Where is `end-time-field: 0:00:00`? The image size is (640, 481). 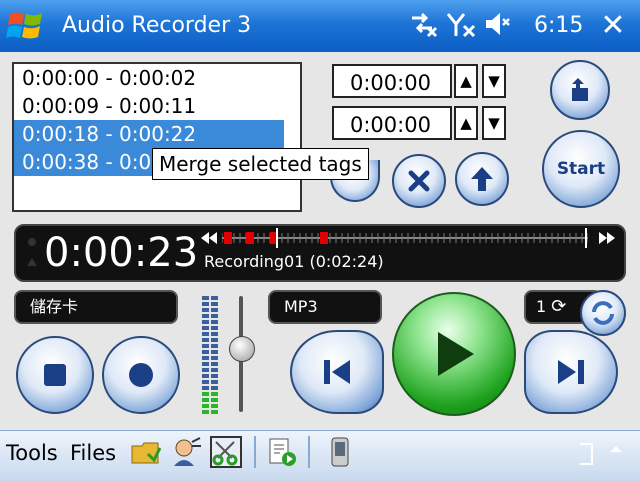 end-time-field: 0:00:00 is located at coordinates (392, 123).